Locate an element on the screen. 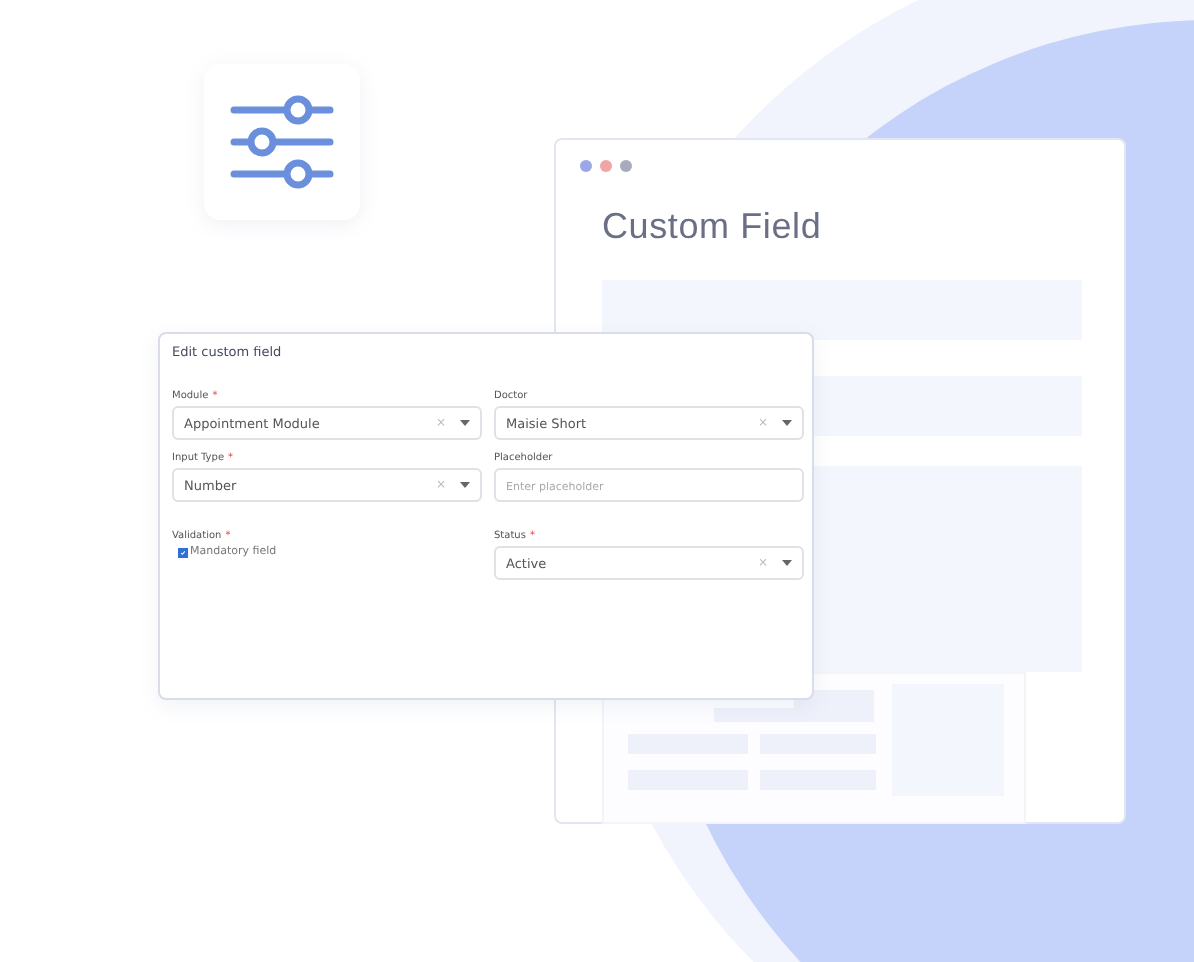 The width and height of the screenshot is (1194, 962). window-title: Custom Field is located at coordinates (712, 227).